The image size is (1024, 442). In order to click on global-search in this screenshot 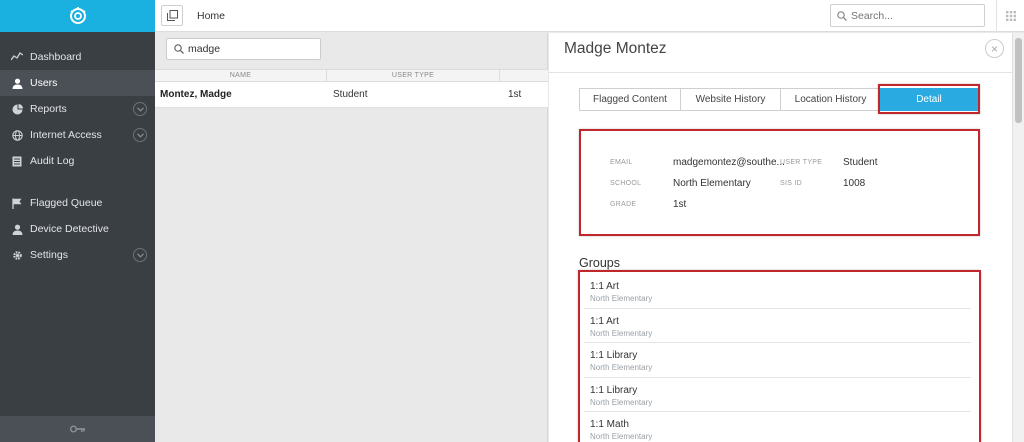, I will do `click(907, 15)`.